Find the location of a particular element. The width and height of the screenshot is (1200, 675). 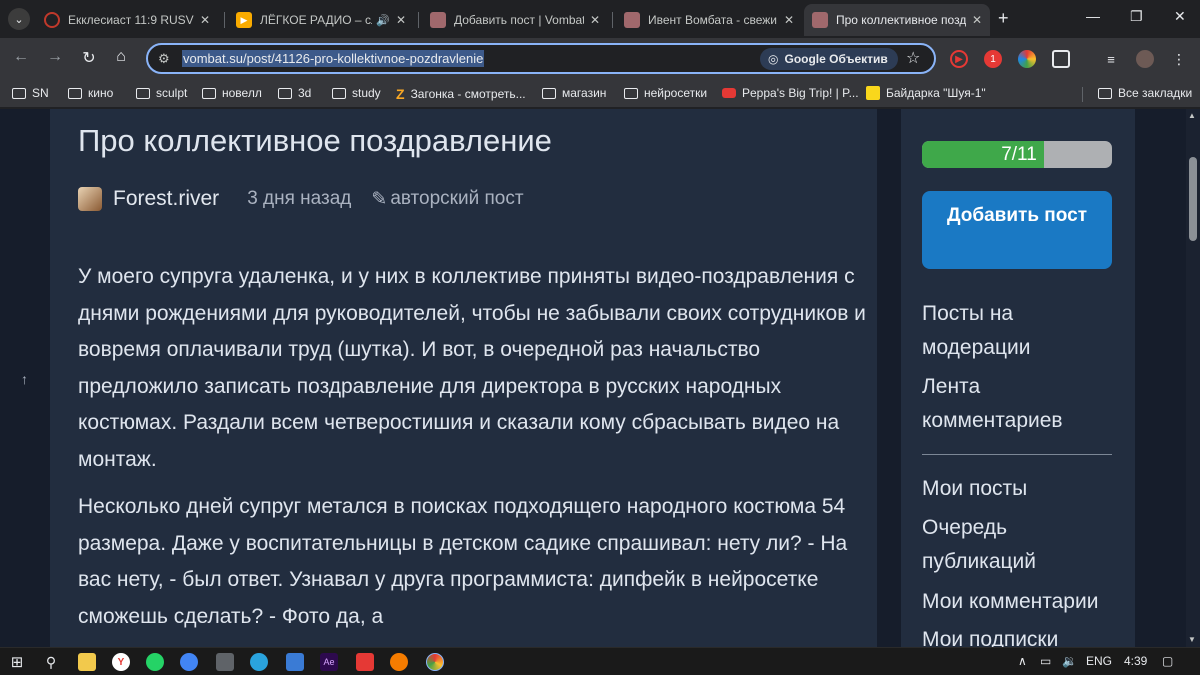

zagonka-icon: Z is located at coordinates (400, 94).